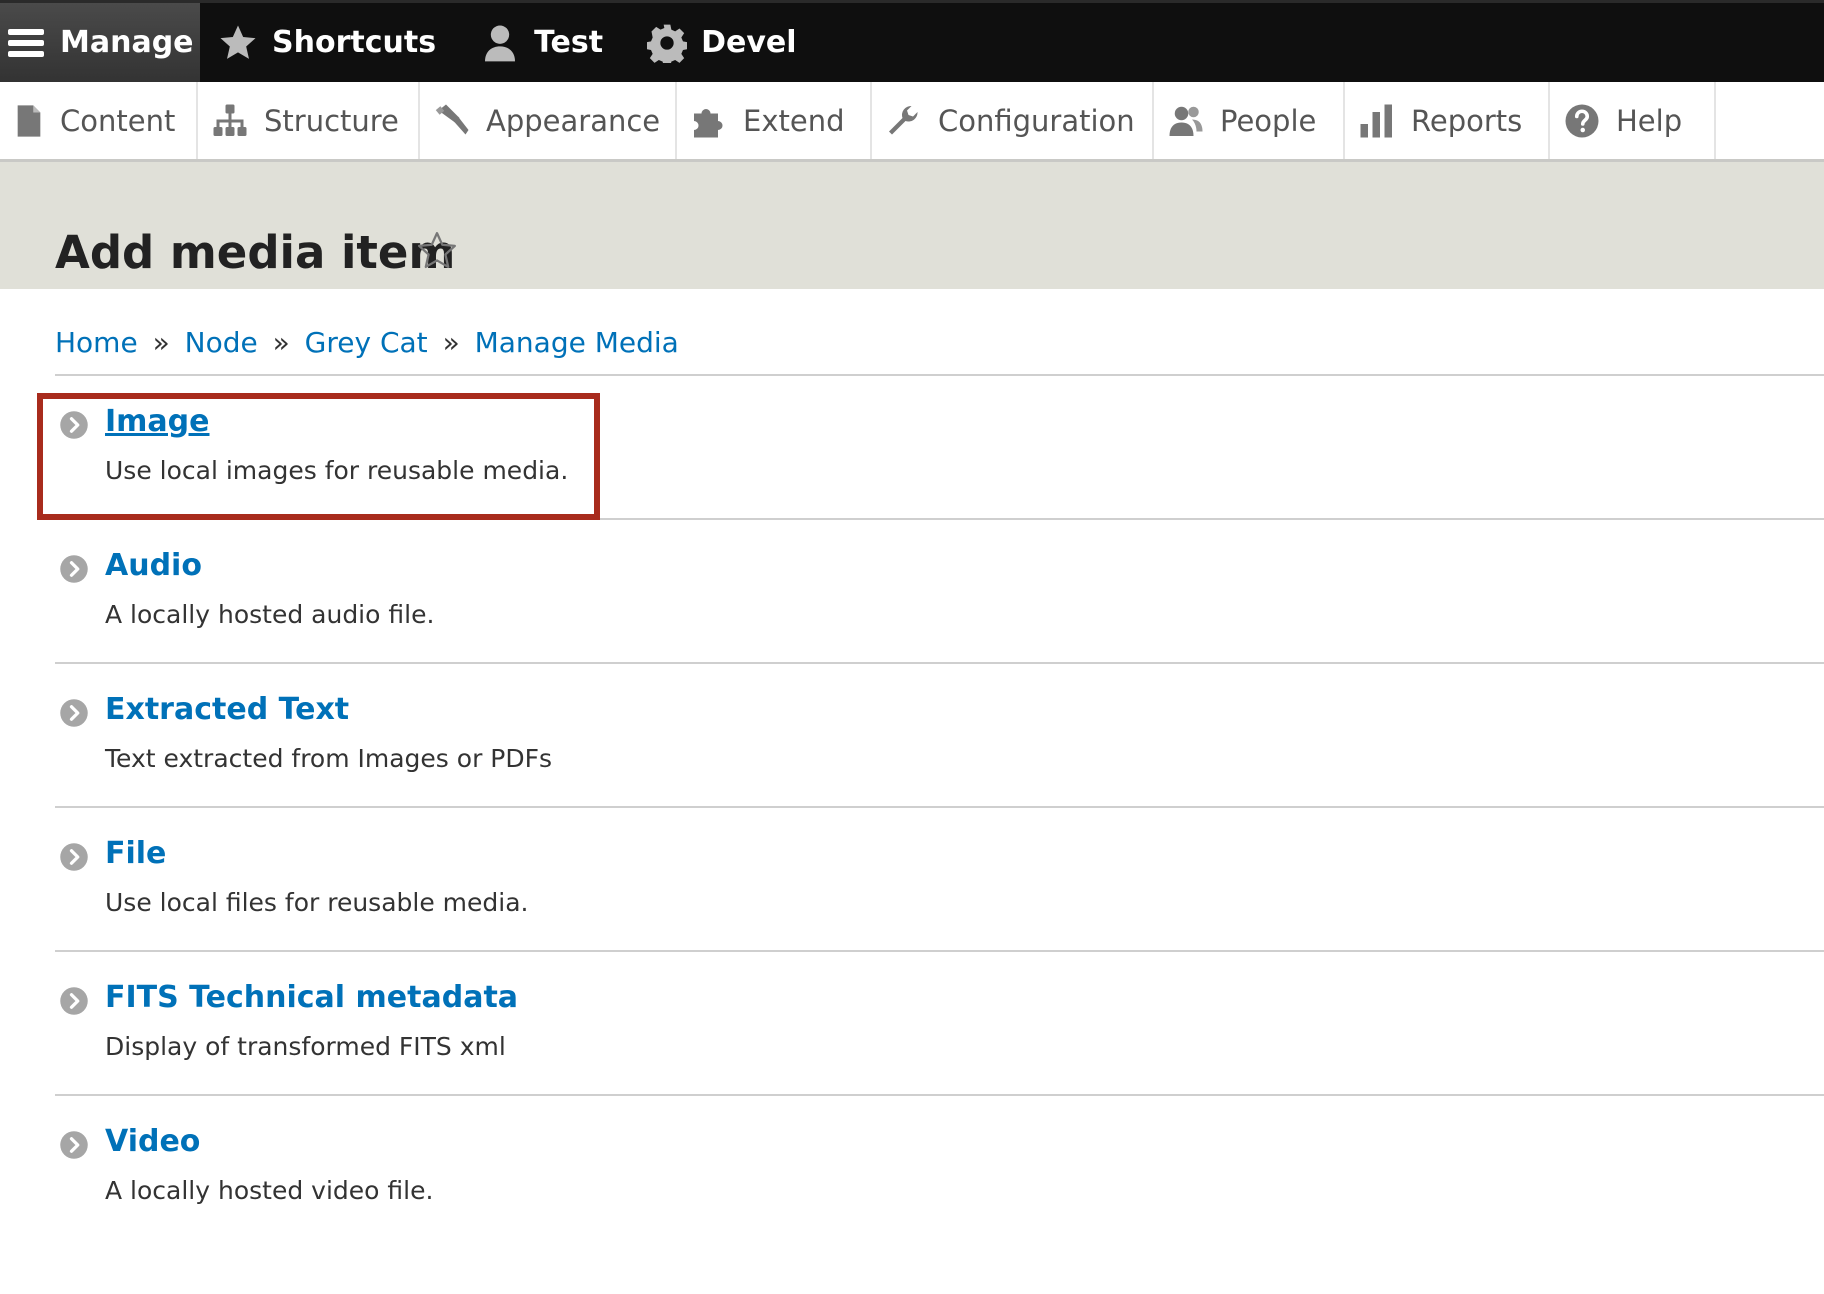 Image resolution: width=1824 pixels, height=1294 pixels. I want to click on tray-item-help: Help, so click(1633, 120).